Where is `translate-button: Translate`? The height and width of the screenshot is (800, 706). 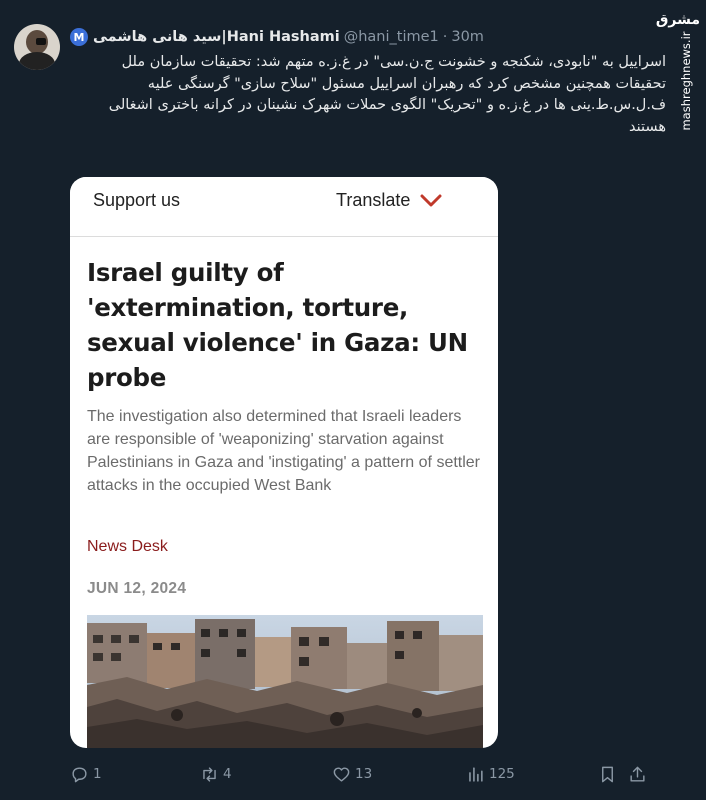
translate-button: Translate is located at coordinates (373, 200).